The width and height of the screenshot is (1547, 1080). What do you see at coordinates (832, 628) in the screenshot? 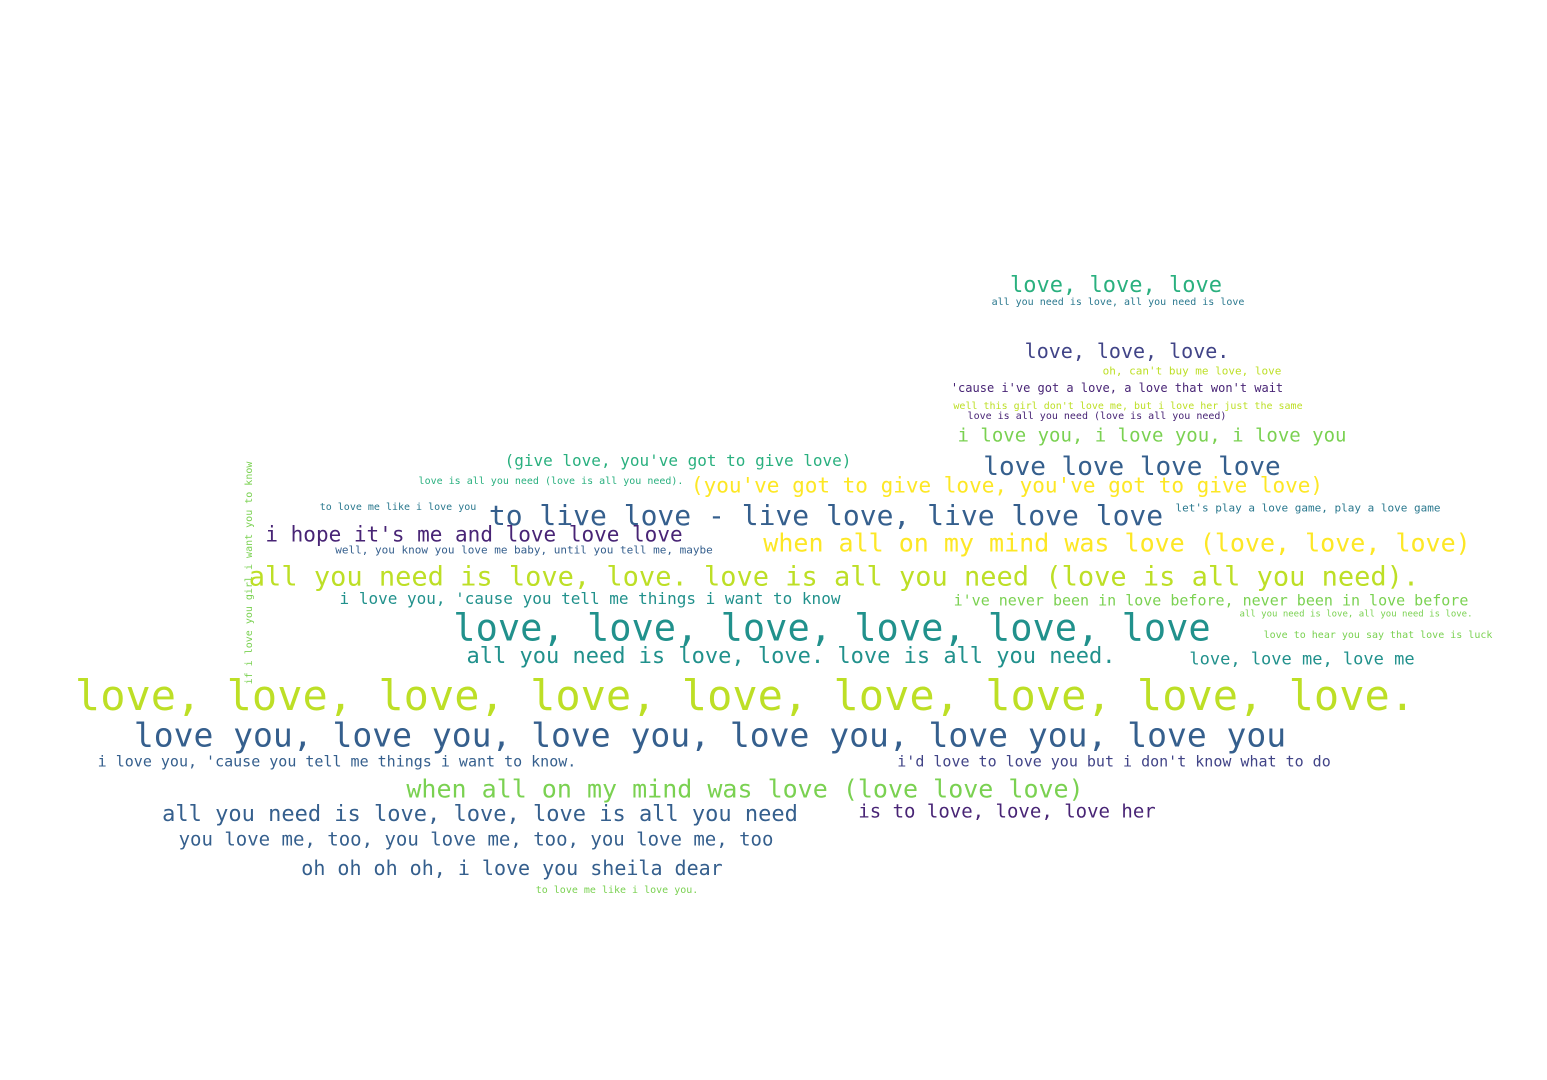
I see `cloud-phrase: love, love, love, love, love, love` at bounding box center [832, 628].